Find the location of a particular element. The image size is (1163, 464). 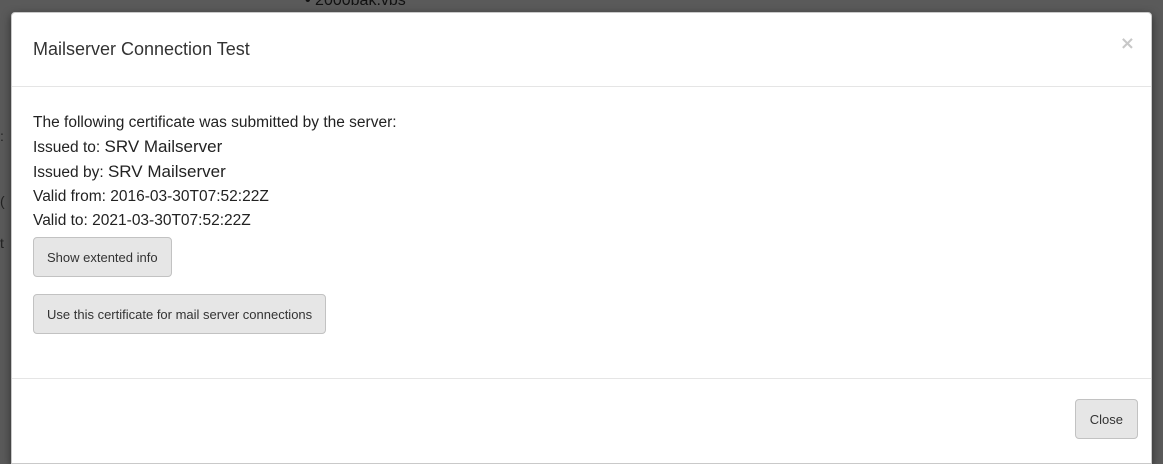

valid-to-value: 2021-03-30T07:52:22Z is located at coordinates (171, 220).